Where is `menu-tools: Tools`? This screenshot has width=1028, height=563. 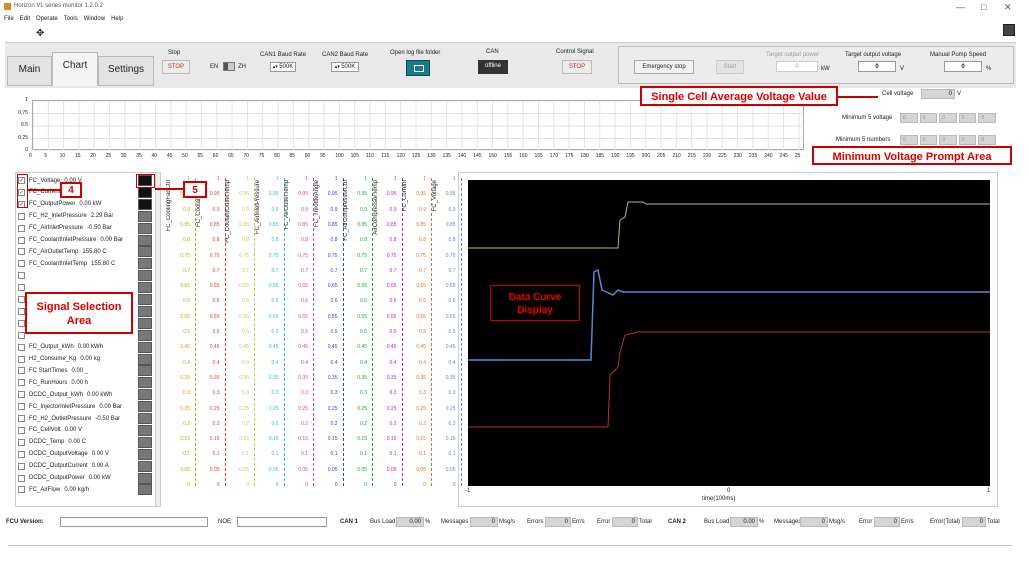 menu-tools: Tools is located at coordinates (71, 19).